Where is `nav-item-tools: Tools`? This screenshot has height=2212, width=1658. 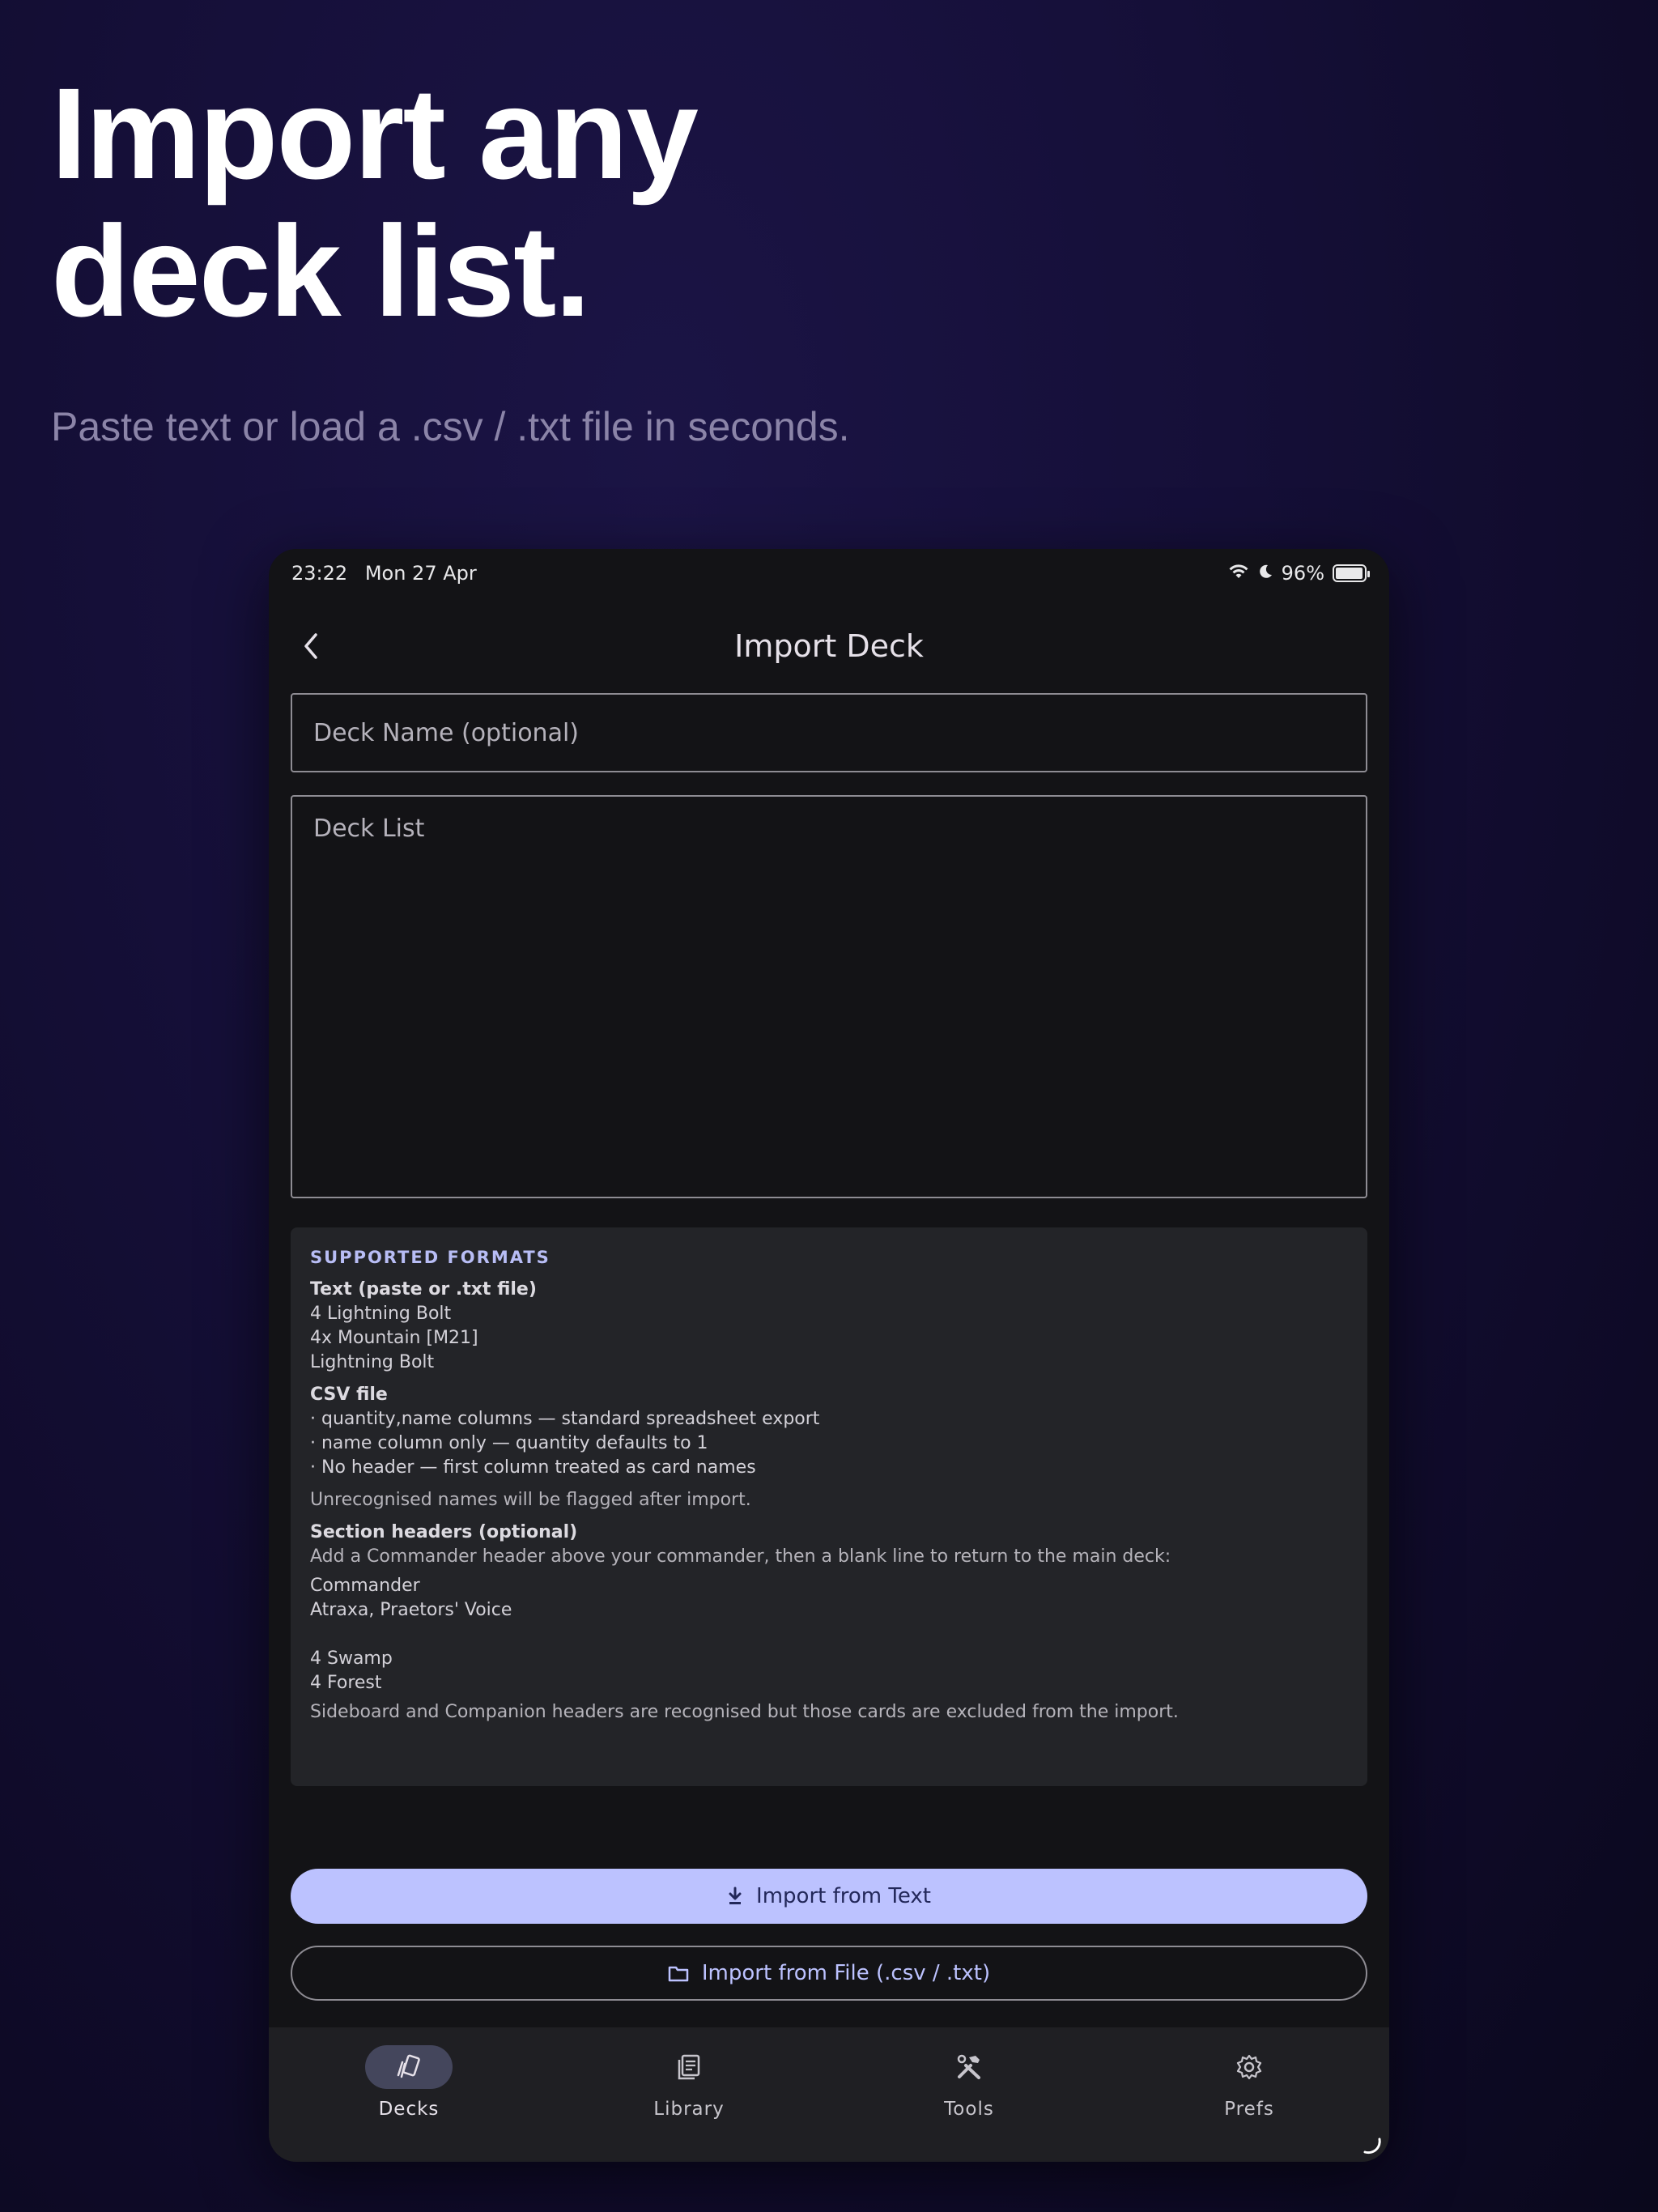 nav-item-tools: Tools is located at coordinates (969, 2095).